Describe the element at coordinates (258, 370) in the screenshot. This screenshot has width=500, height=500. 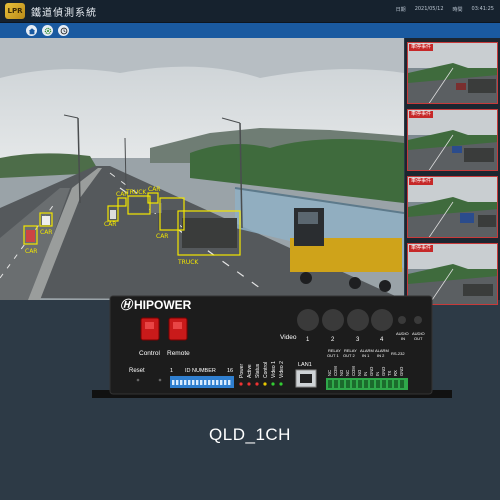
I see `led-label-status: Status` at that location.